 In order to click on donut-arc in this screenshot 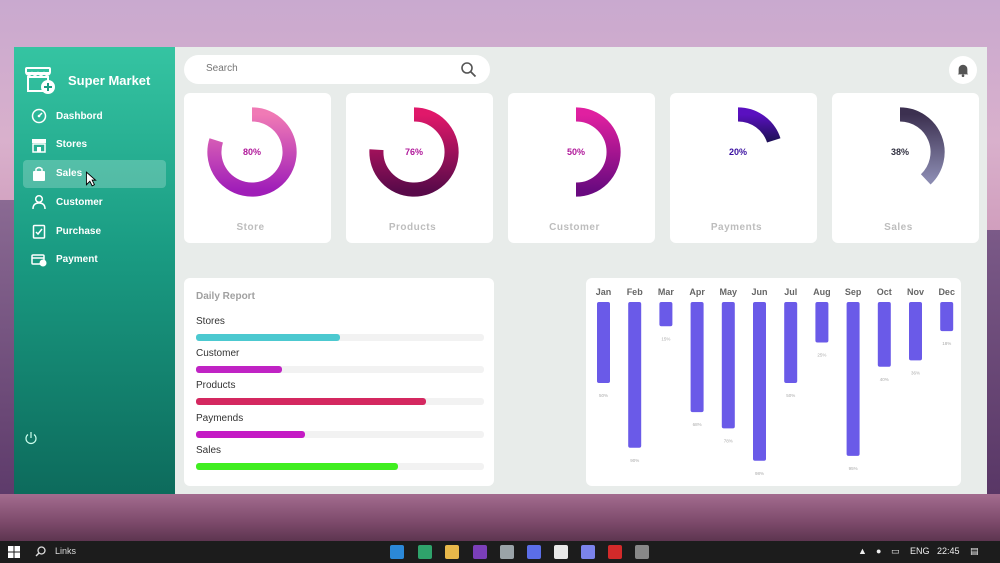, I will do `click(759, 125)`.